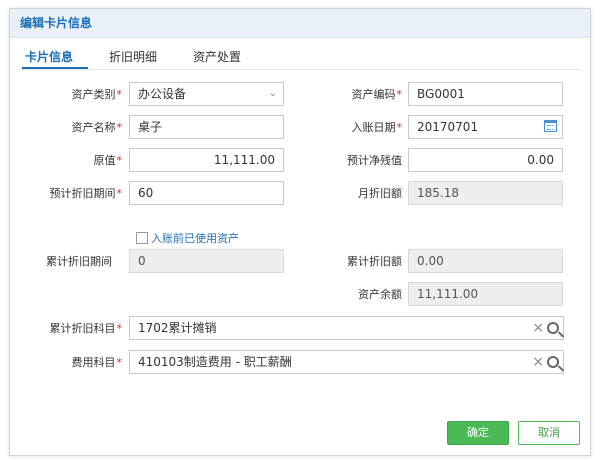  What do you see at coordinates (86, 193) in the screenshot?
I see `depreciation-period-label: 预计折旧期间*` at bounding box center [86, 193].